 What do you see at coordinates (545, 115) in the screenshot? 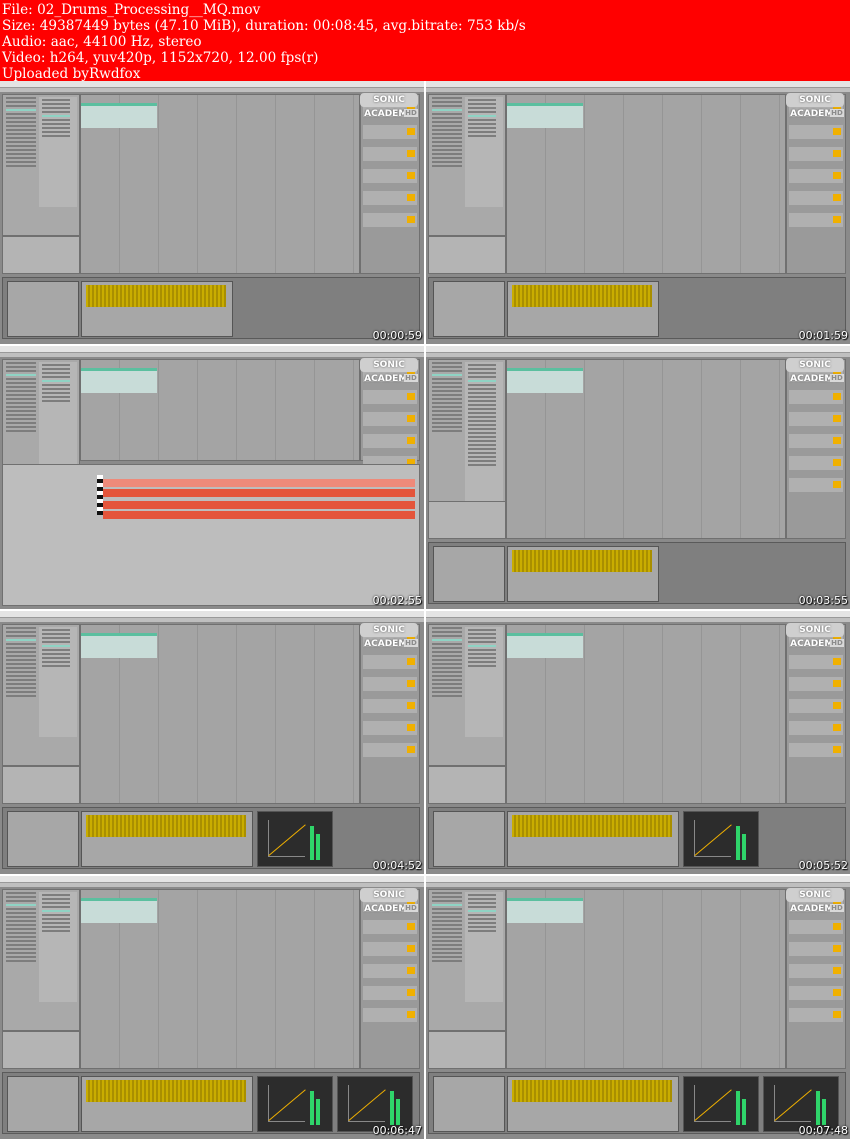
I see `drum-clip` at bounding box center [545, 115].